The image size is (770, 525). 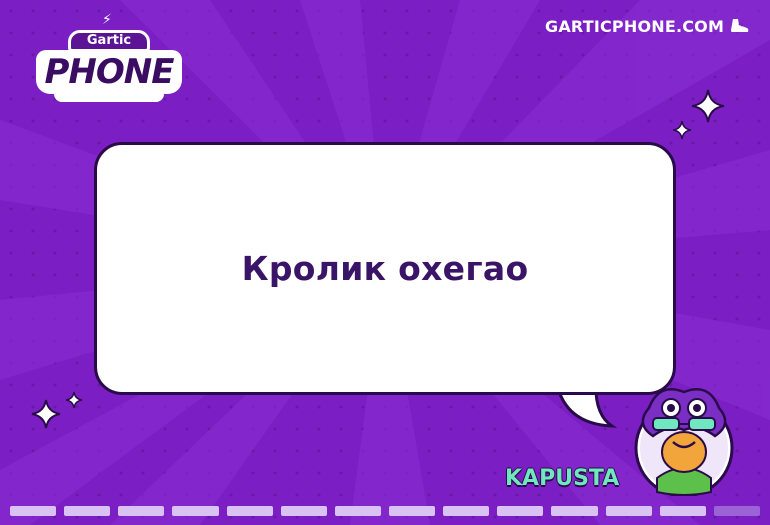 I want to click on site-link-label: GARTICPHONE.COM, so click(x=635, y=26).